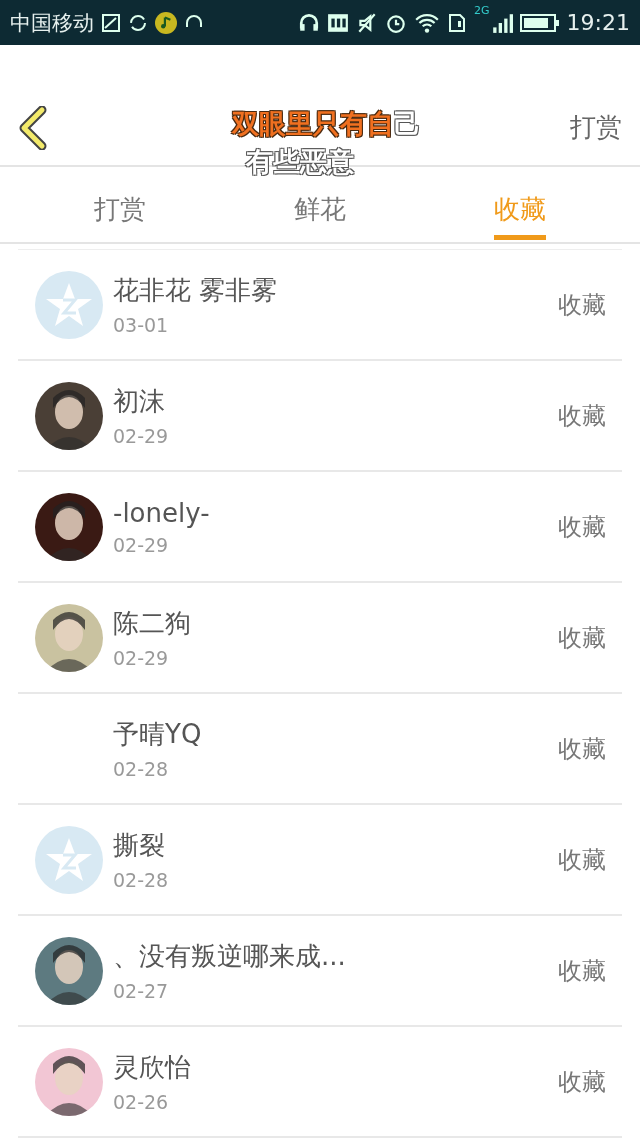 Image resolution: width=640 pixels, height=1138 pixels. I want to click on date: 02-26, so click(141, 1102).